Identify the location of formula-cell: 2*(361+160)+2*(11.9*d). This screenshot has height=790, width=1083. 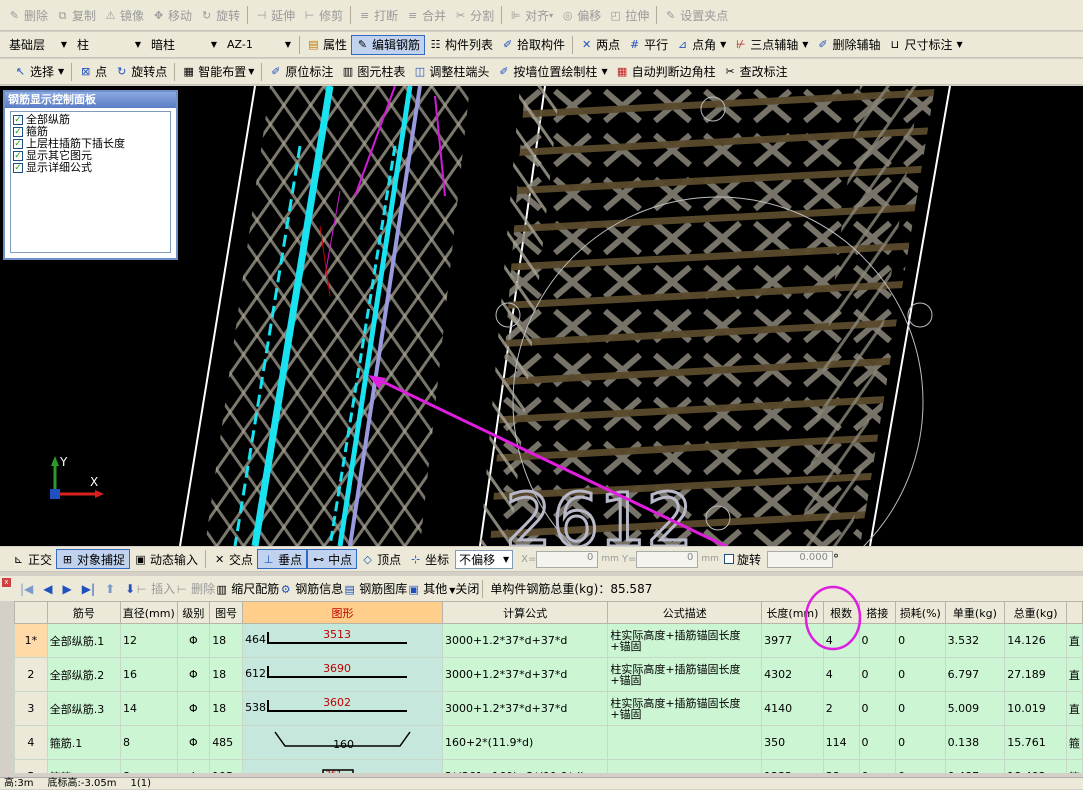
(525, 766).